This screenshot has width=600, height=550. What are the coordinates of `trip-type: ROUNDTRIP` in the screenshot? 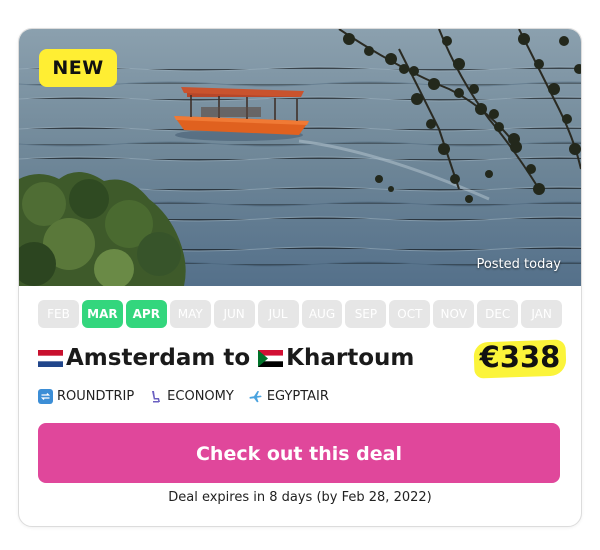 It's located at (86, 396).